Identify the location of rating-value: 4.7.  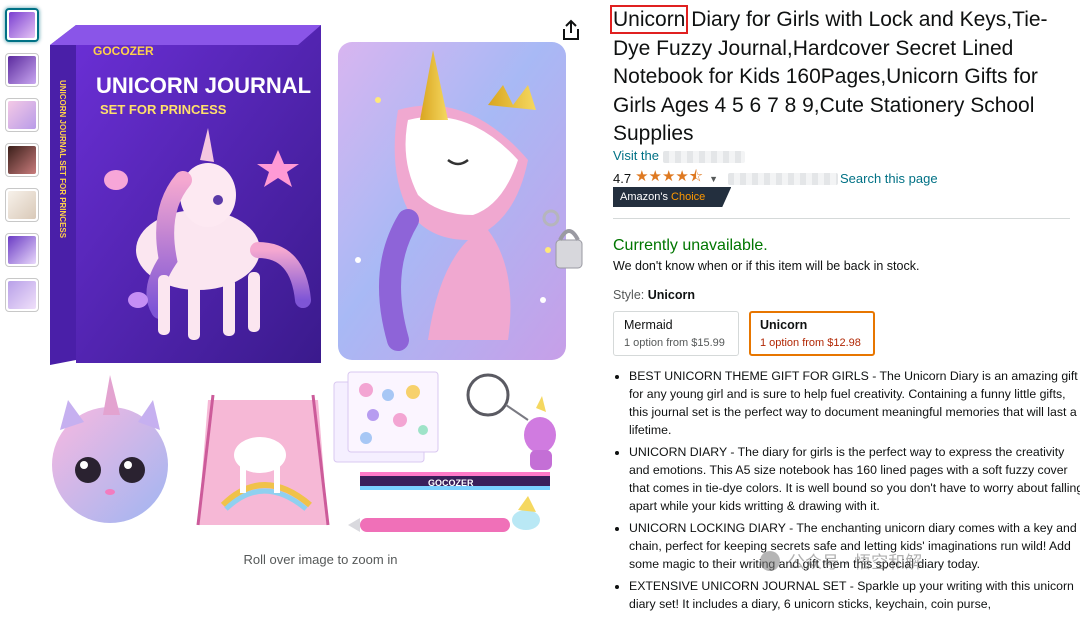
(622, 178).